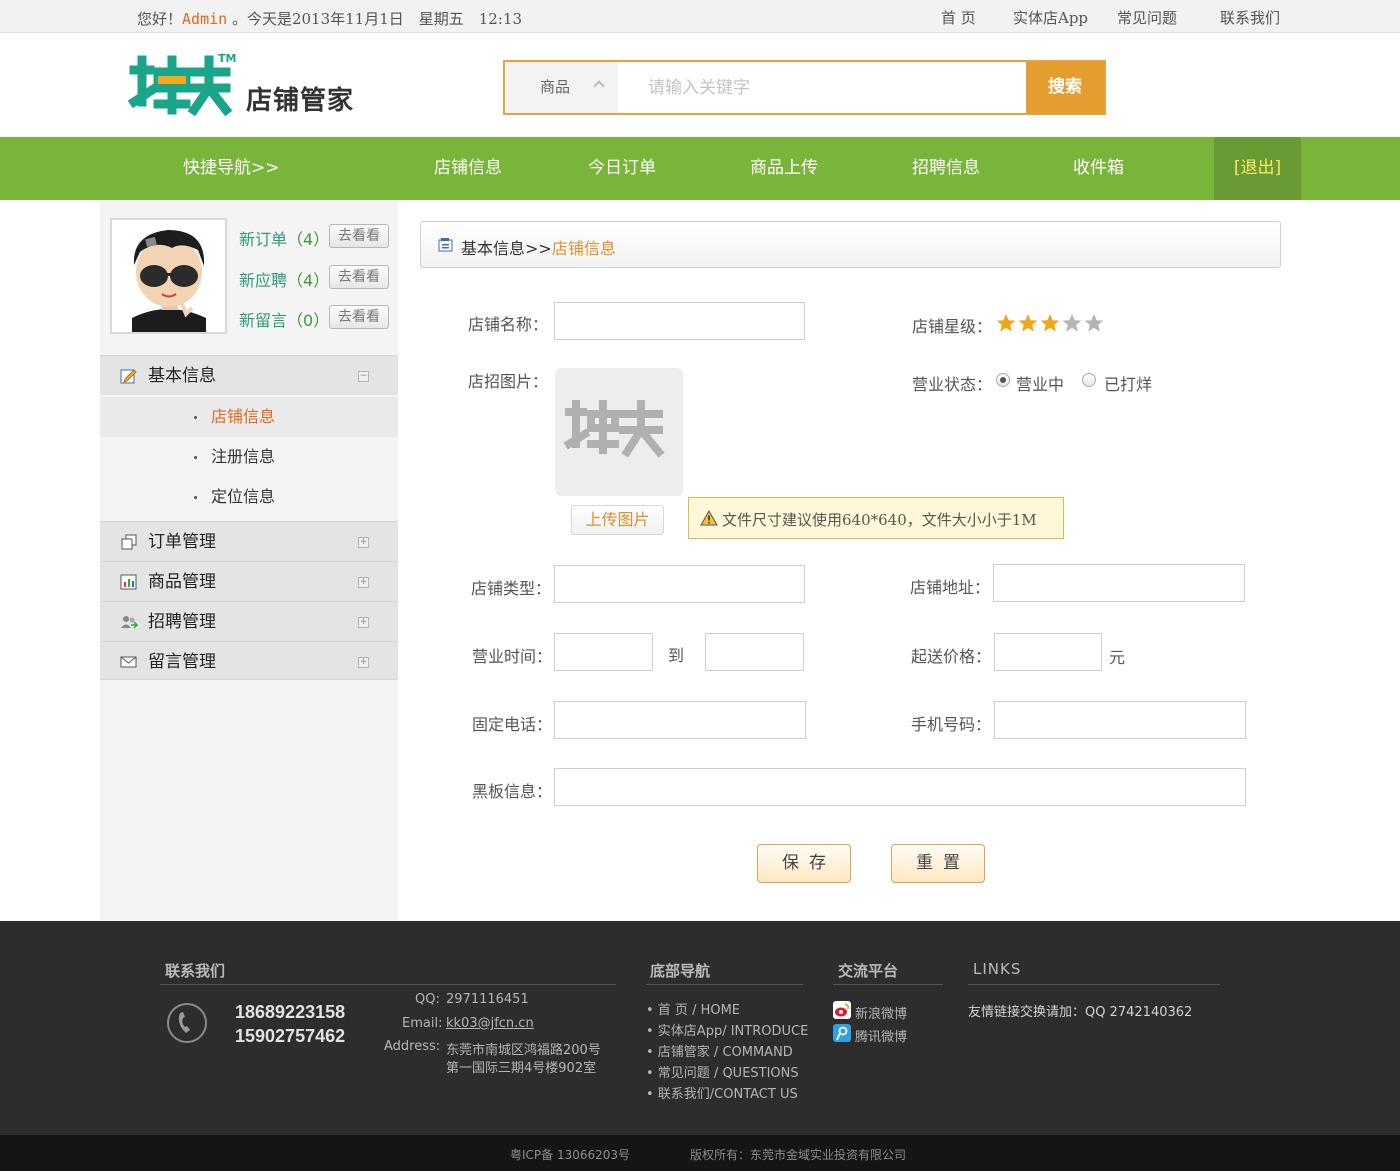 The image size is (1400, 1171). What do you see at coordinates (1048, 652) in the screenshot?
I see `min-price-input` at bounding box center [1048, 652].